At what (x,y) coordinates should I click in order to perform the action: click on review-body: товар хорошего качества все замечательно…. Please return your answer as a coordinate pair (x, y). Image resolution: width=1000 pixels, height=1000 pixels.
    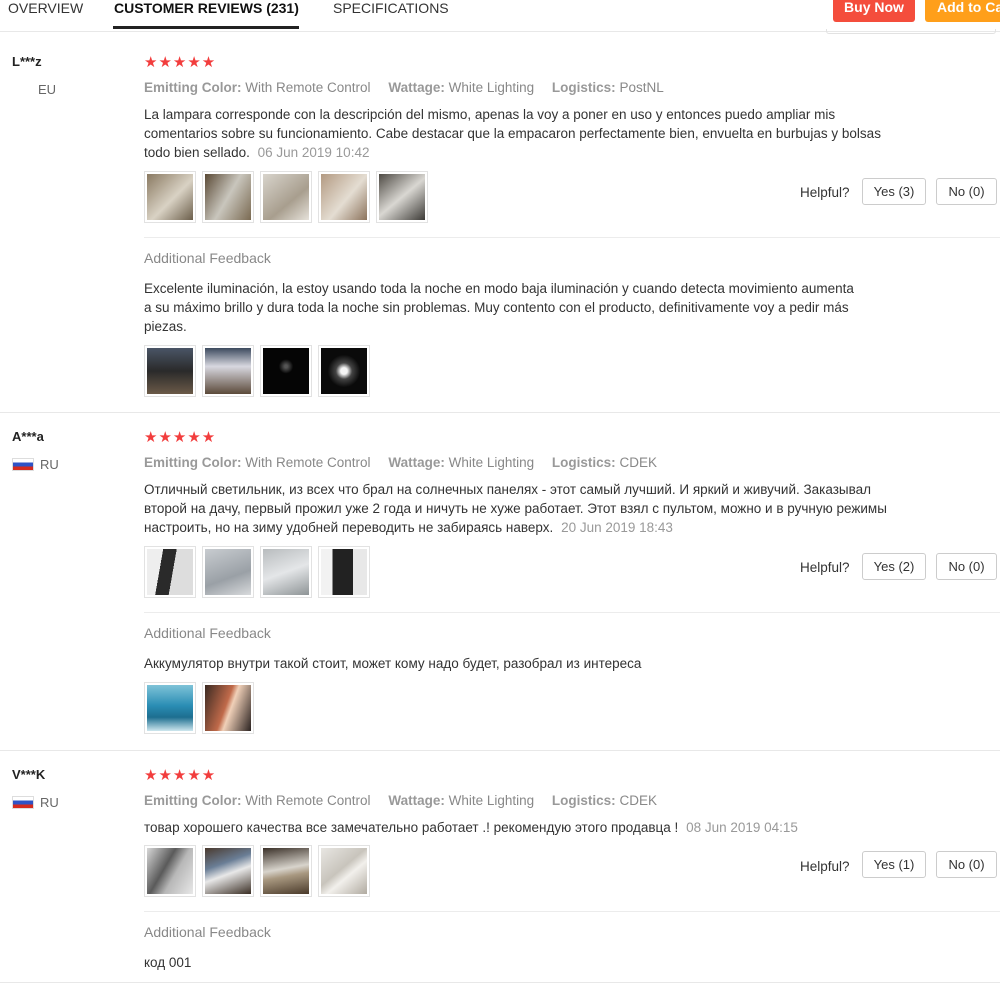
    Looking at the image, I should click on (411, 827).